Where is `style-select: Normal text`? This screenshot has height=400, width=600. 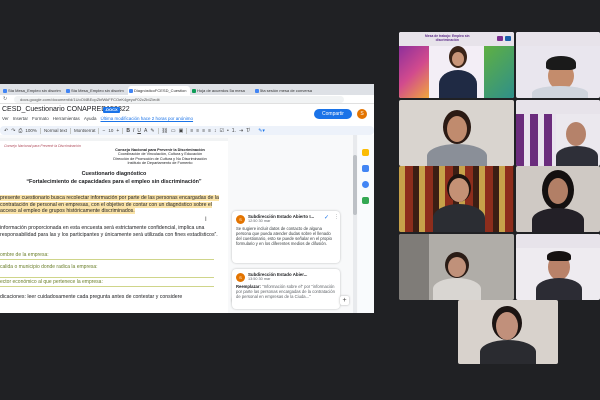
style-select: Normal text is located at coordinates (55, 130).